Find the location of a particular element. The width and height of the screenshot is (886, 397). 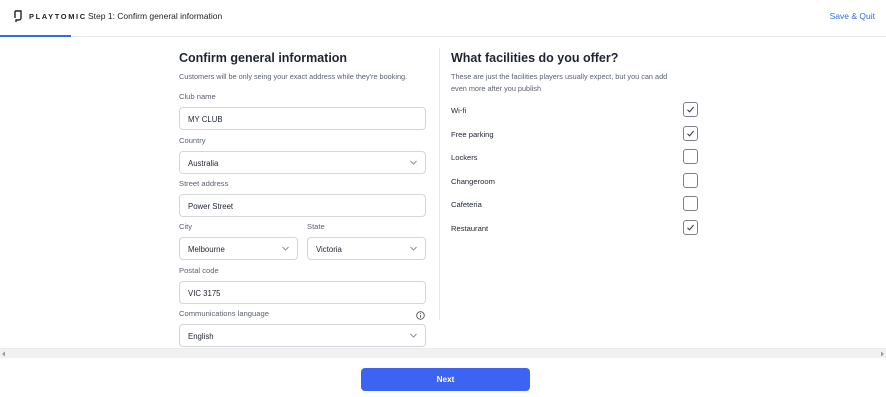

step-title: Step 1: Confirm general information is located at coordinates (155, 16).